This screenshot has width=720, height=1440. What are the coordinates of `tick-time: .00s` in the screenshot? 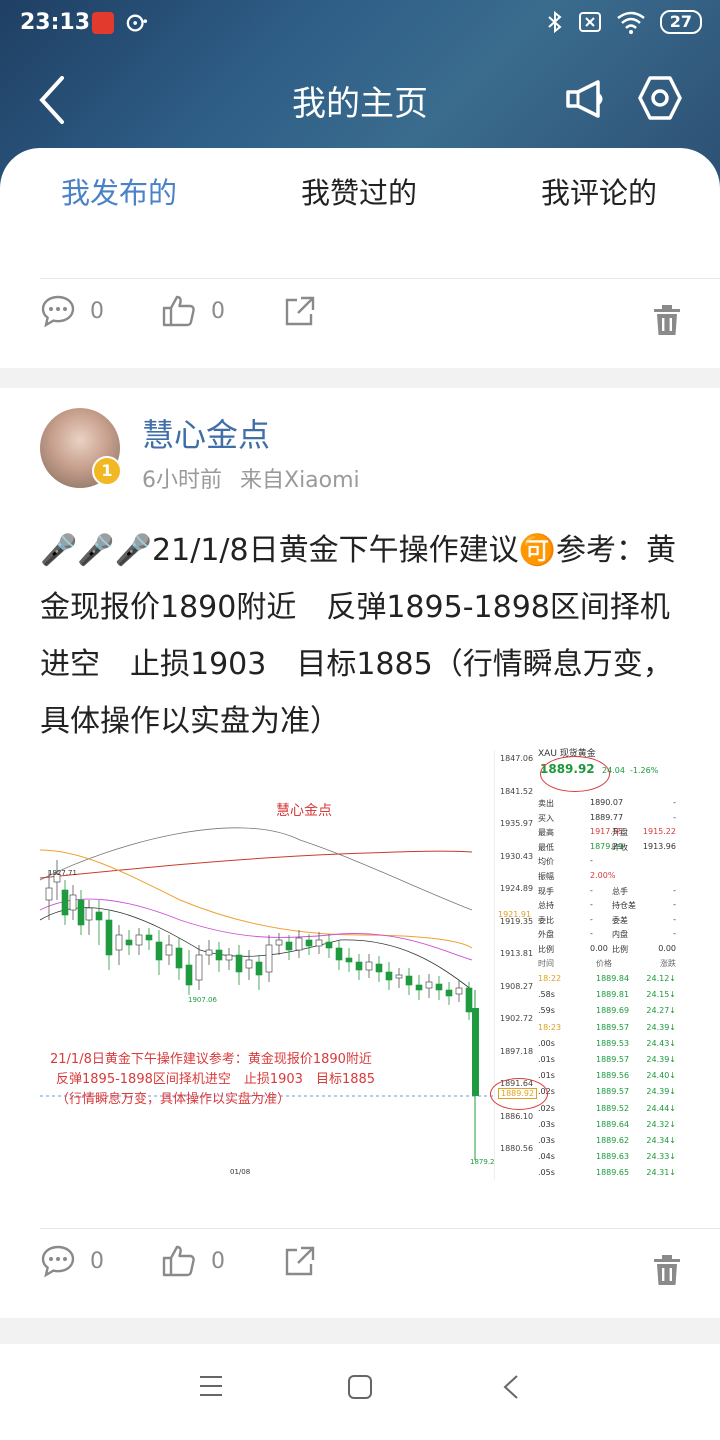 It's located at (546, 1043).